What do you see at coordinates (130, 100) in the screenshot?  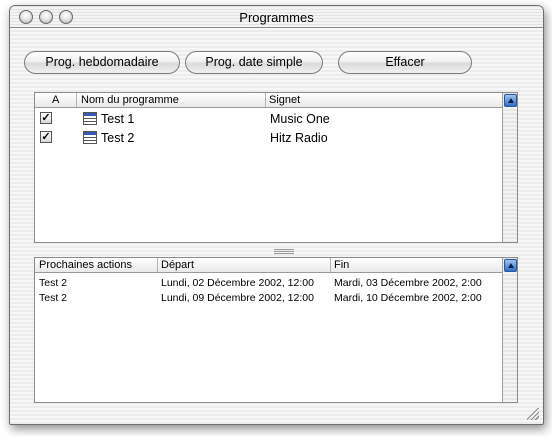 I see `column-program-name: Nom du programme` at bounding box center [130, 100].